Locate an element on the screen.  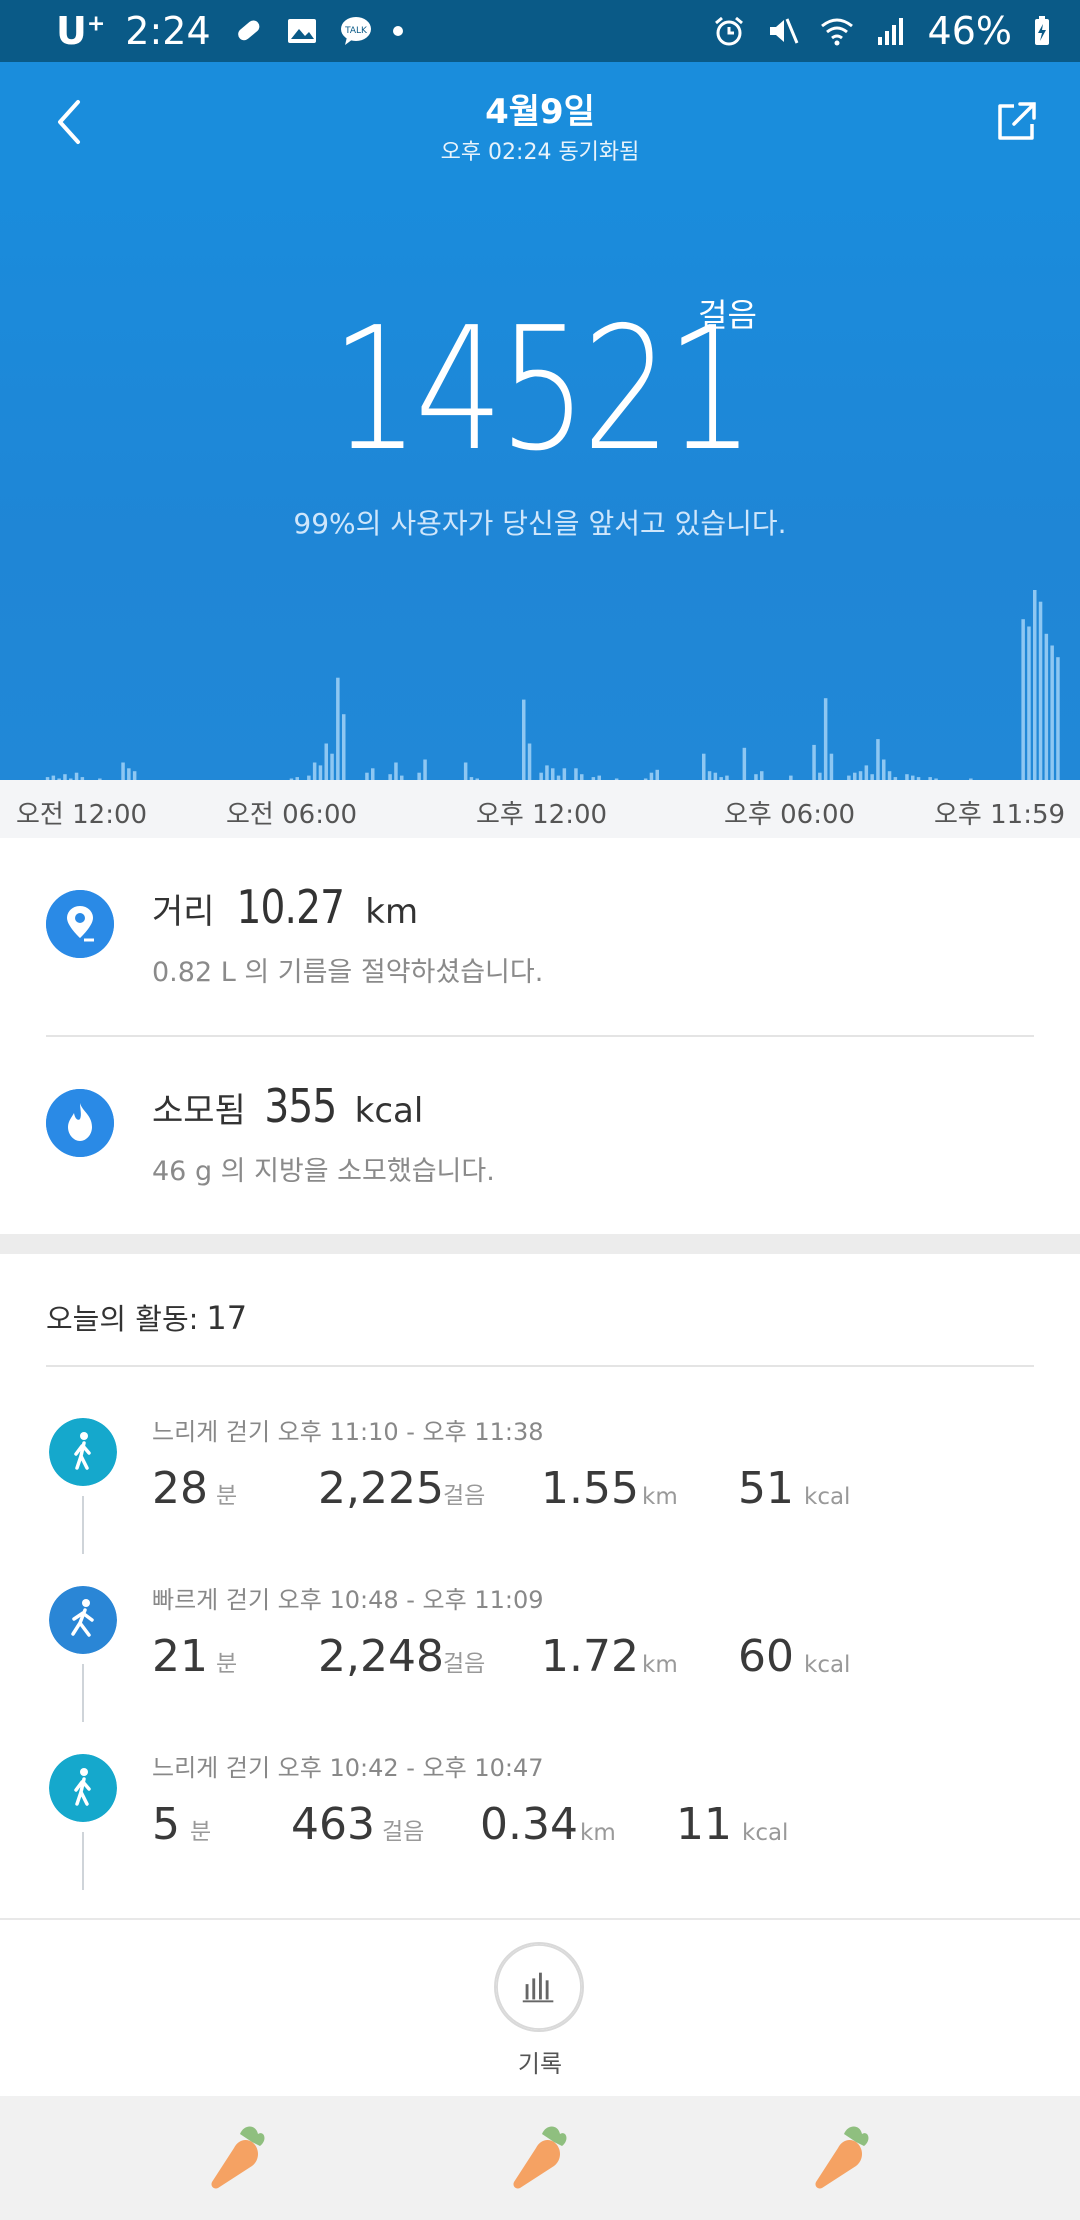
notification-dot is located at coordinates (397, 31).